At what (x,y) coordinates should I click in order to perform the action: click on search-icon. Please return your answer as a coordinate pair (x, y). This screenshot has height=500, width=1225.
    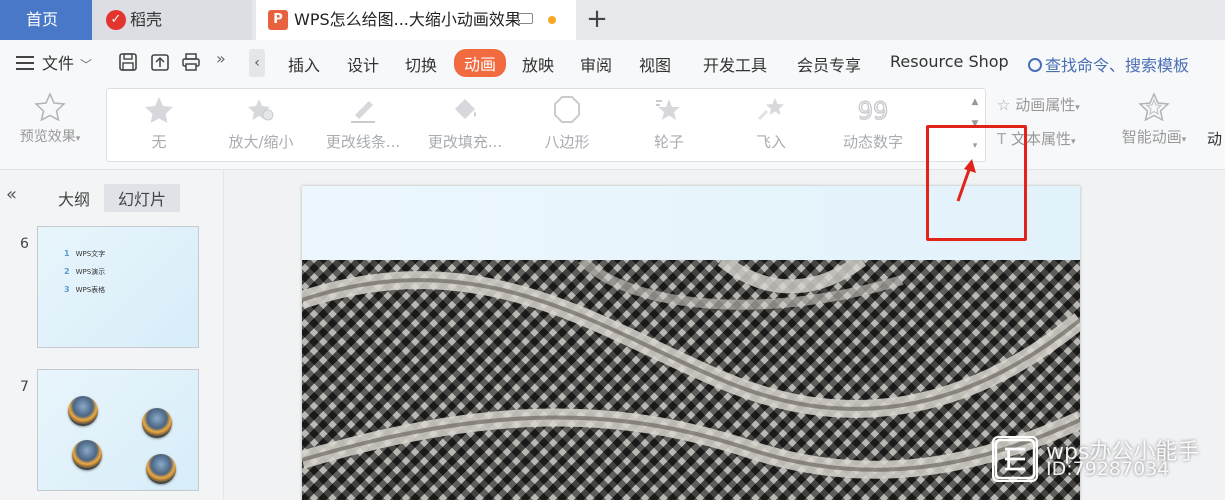
    Looking at the image, I should click on (1035, 65).